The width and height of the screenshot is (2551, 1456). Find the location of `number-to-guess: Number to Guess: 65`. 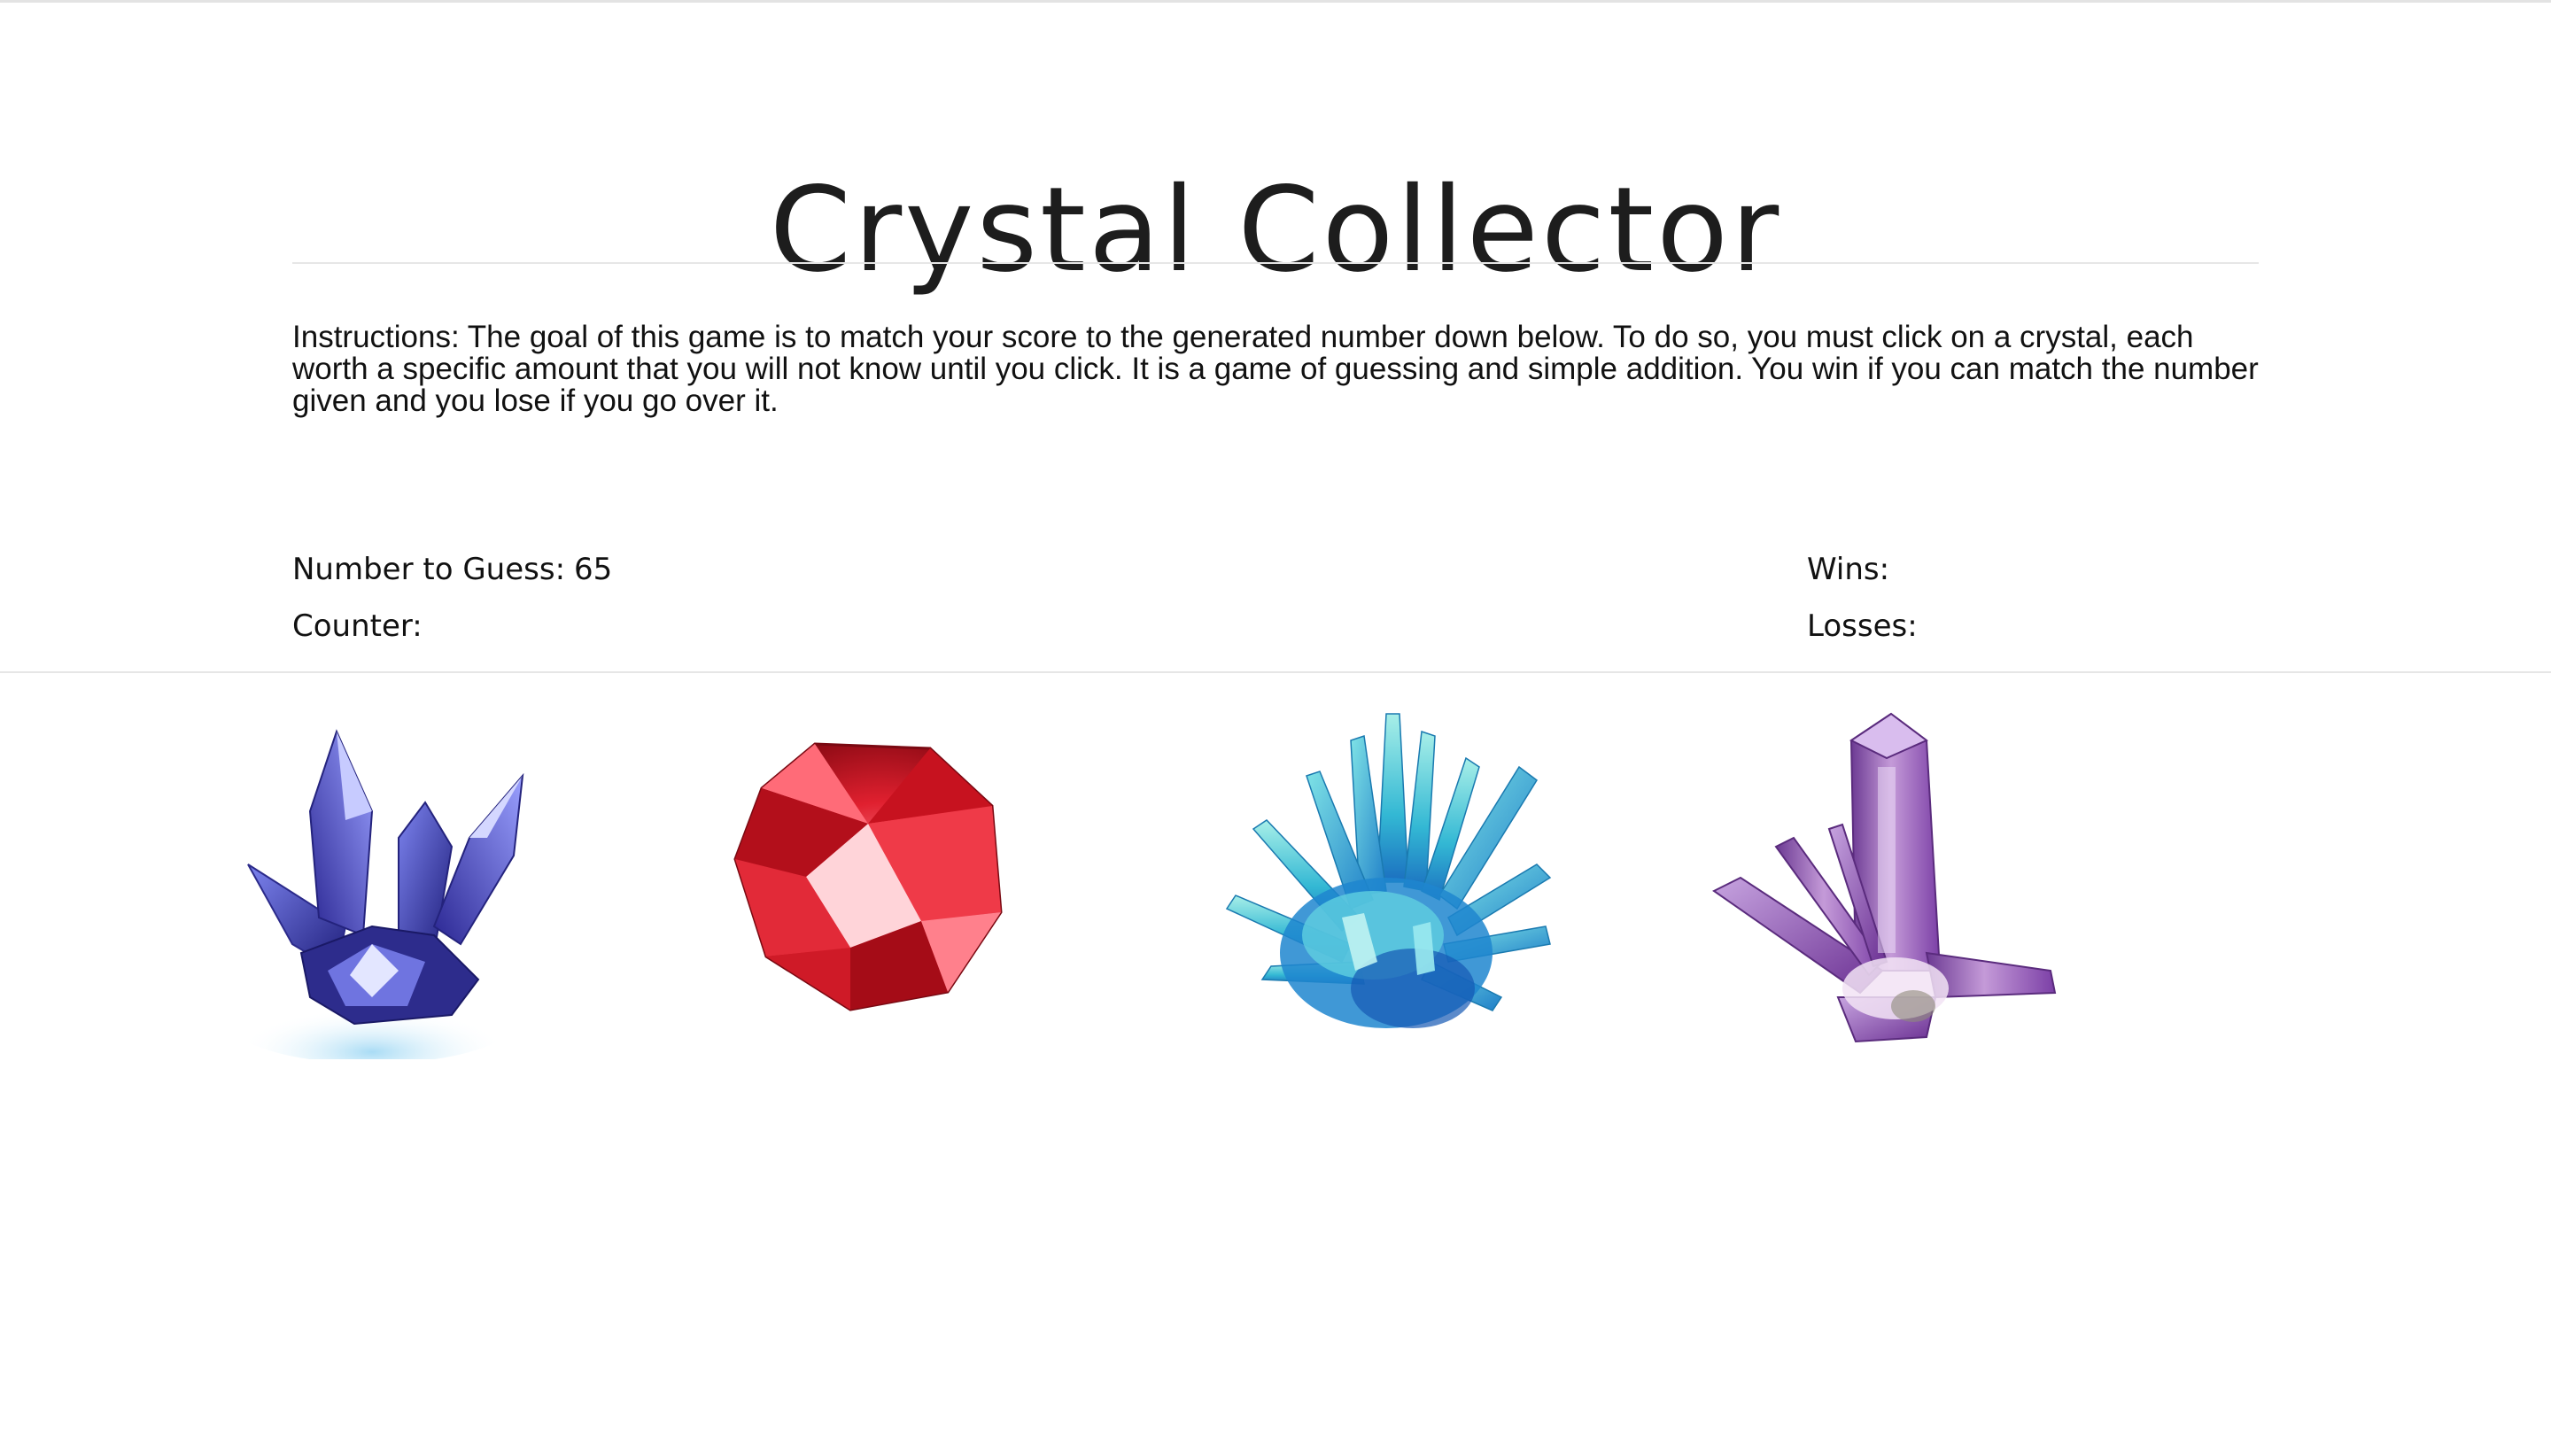

number-to-guess: Number to Guess: 65 is located at coordinates (452, 569).